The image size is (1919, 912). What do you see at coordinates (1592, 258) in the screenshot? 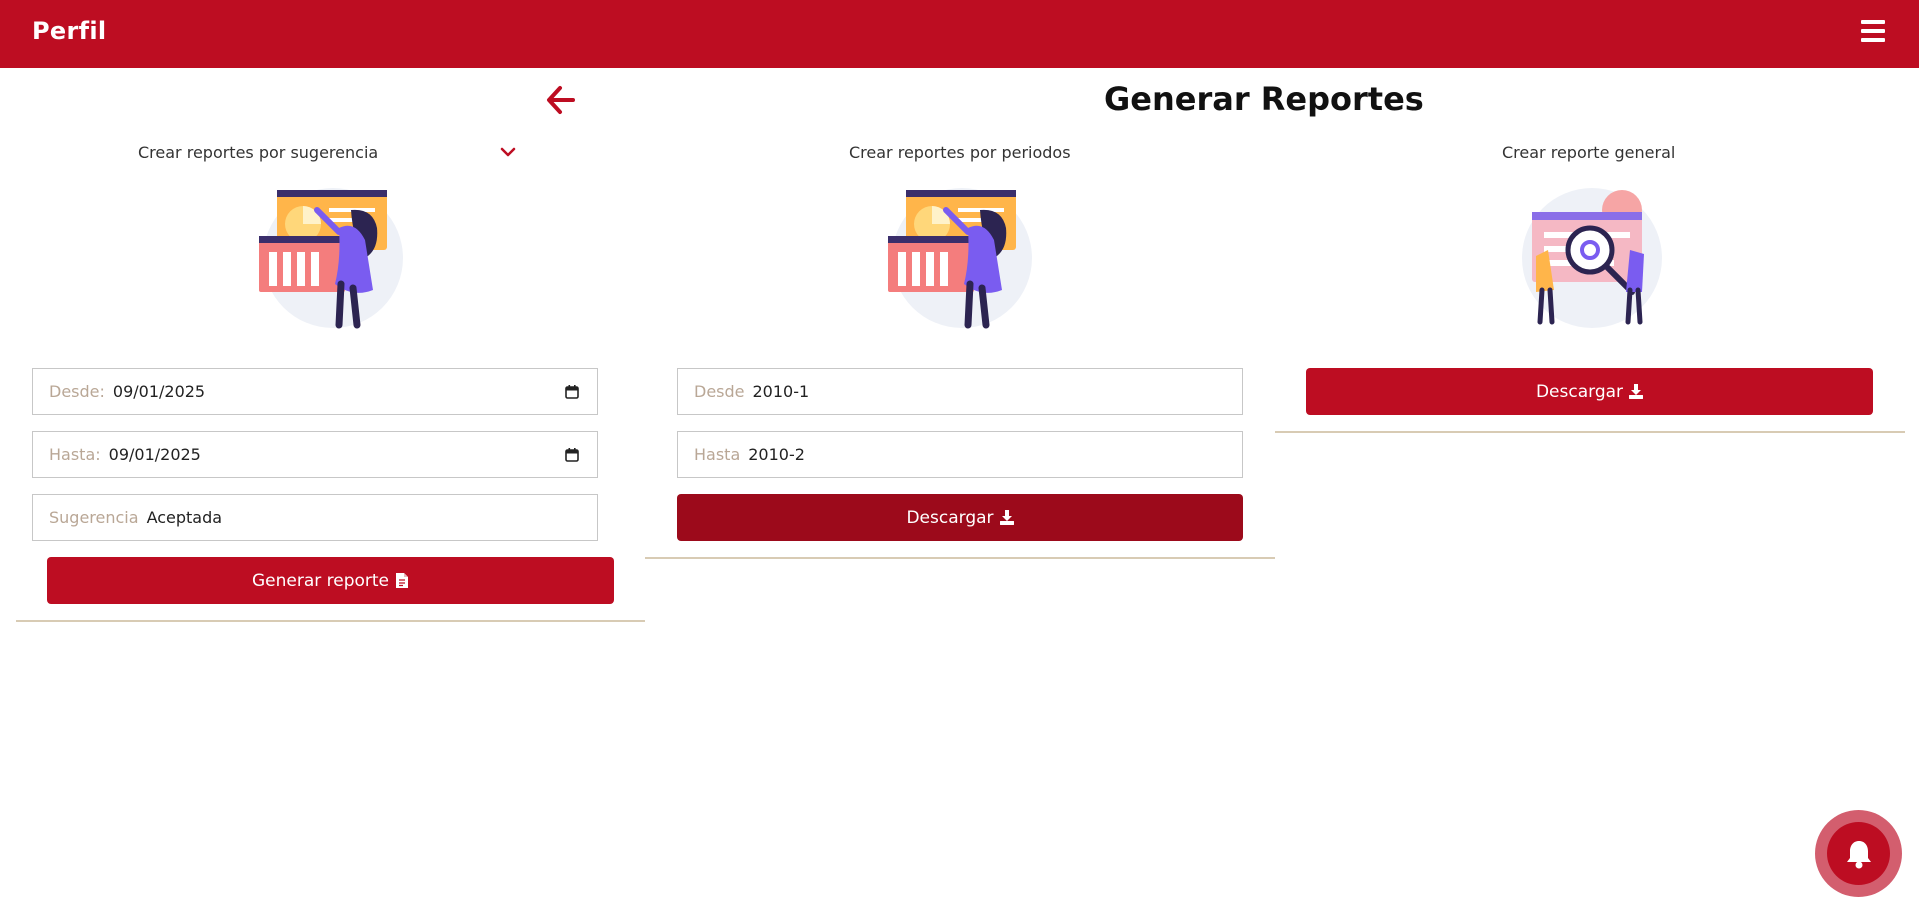
I see `analysis-illustration` at bounding box center [1592, 258].